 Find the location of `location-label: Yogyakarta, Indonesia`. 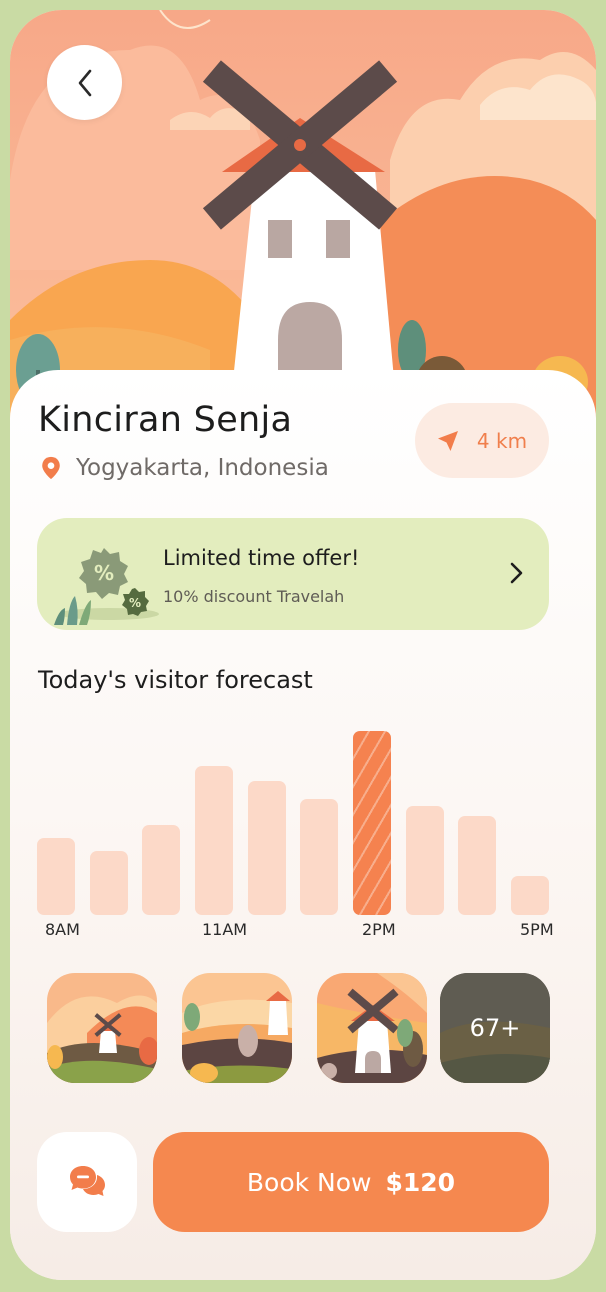

location-label: Yogyakarta, Indonesia is located at coordinates (202, 468).